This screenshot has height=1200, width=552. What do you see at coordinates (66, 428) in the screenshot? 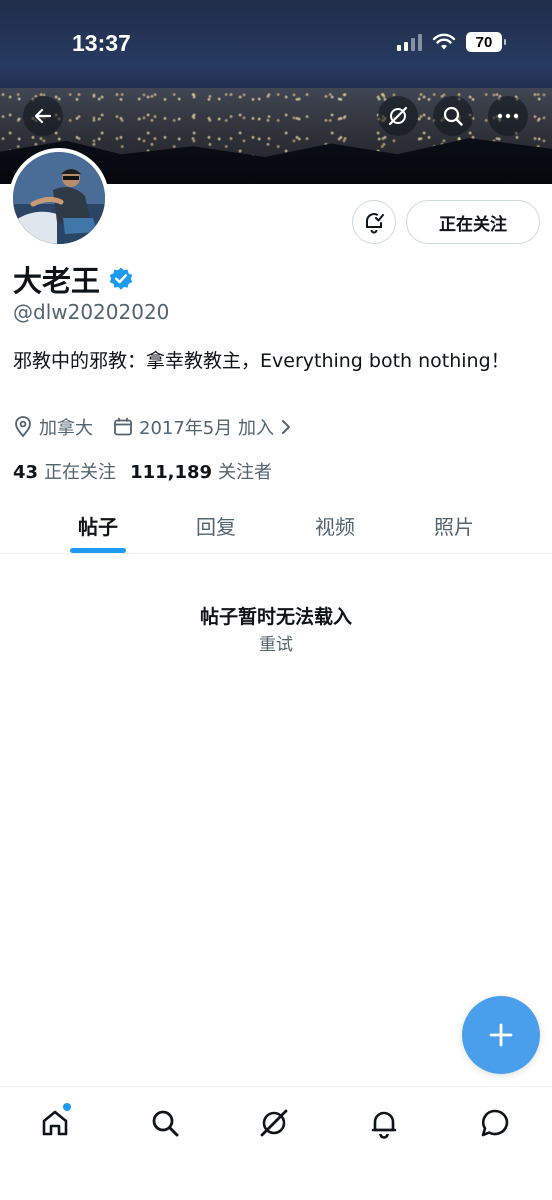
I see `location-text: 加拿大` at bounding box center [66, 428].